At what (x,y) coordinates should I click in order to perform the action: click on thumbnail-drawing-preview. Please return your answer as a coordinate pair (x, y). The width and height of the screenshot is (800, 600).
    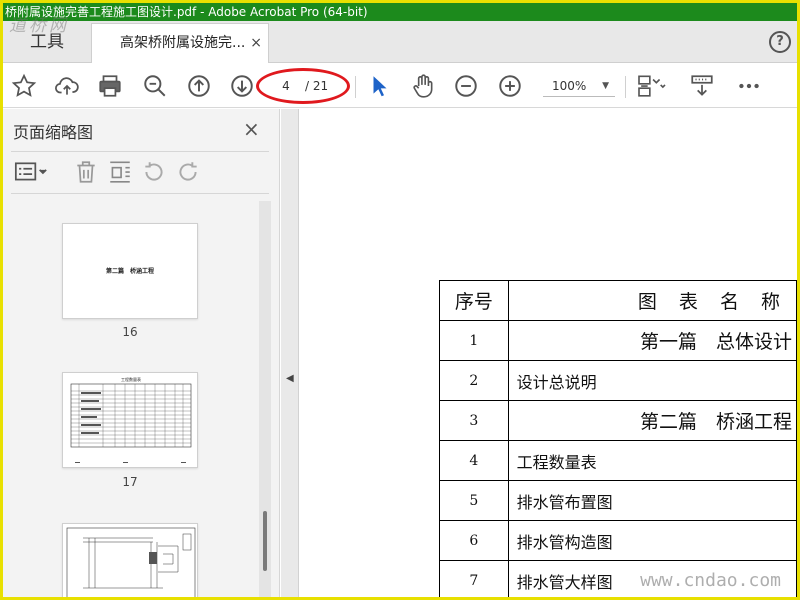
    Looking at the image, I should click on (131, 562).